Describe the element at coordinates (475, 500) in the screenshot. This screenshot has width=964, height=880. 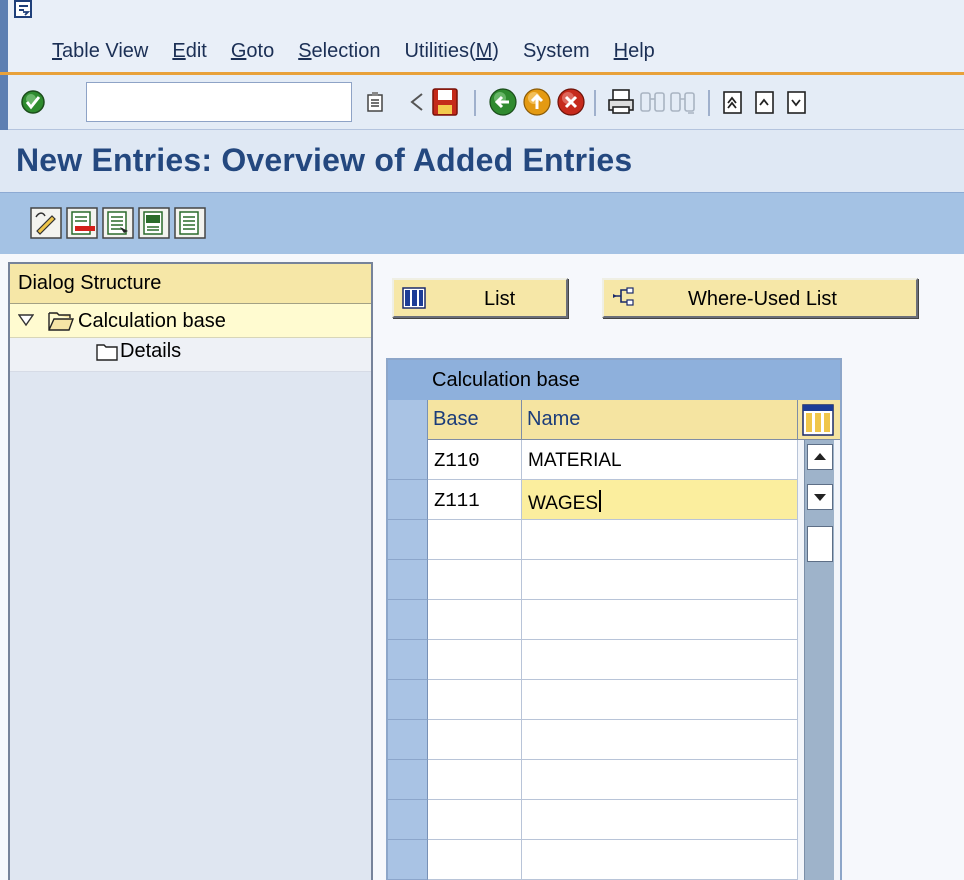
I see `cell-base: Z111` at that location.